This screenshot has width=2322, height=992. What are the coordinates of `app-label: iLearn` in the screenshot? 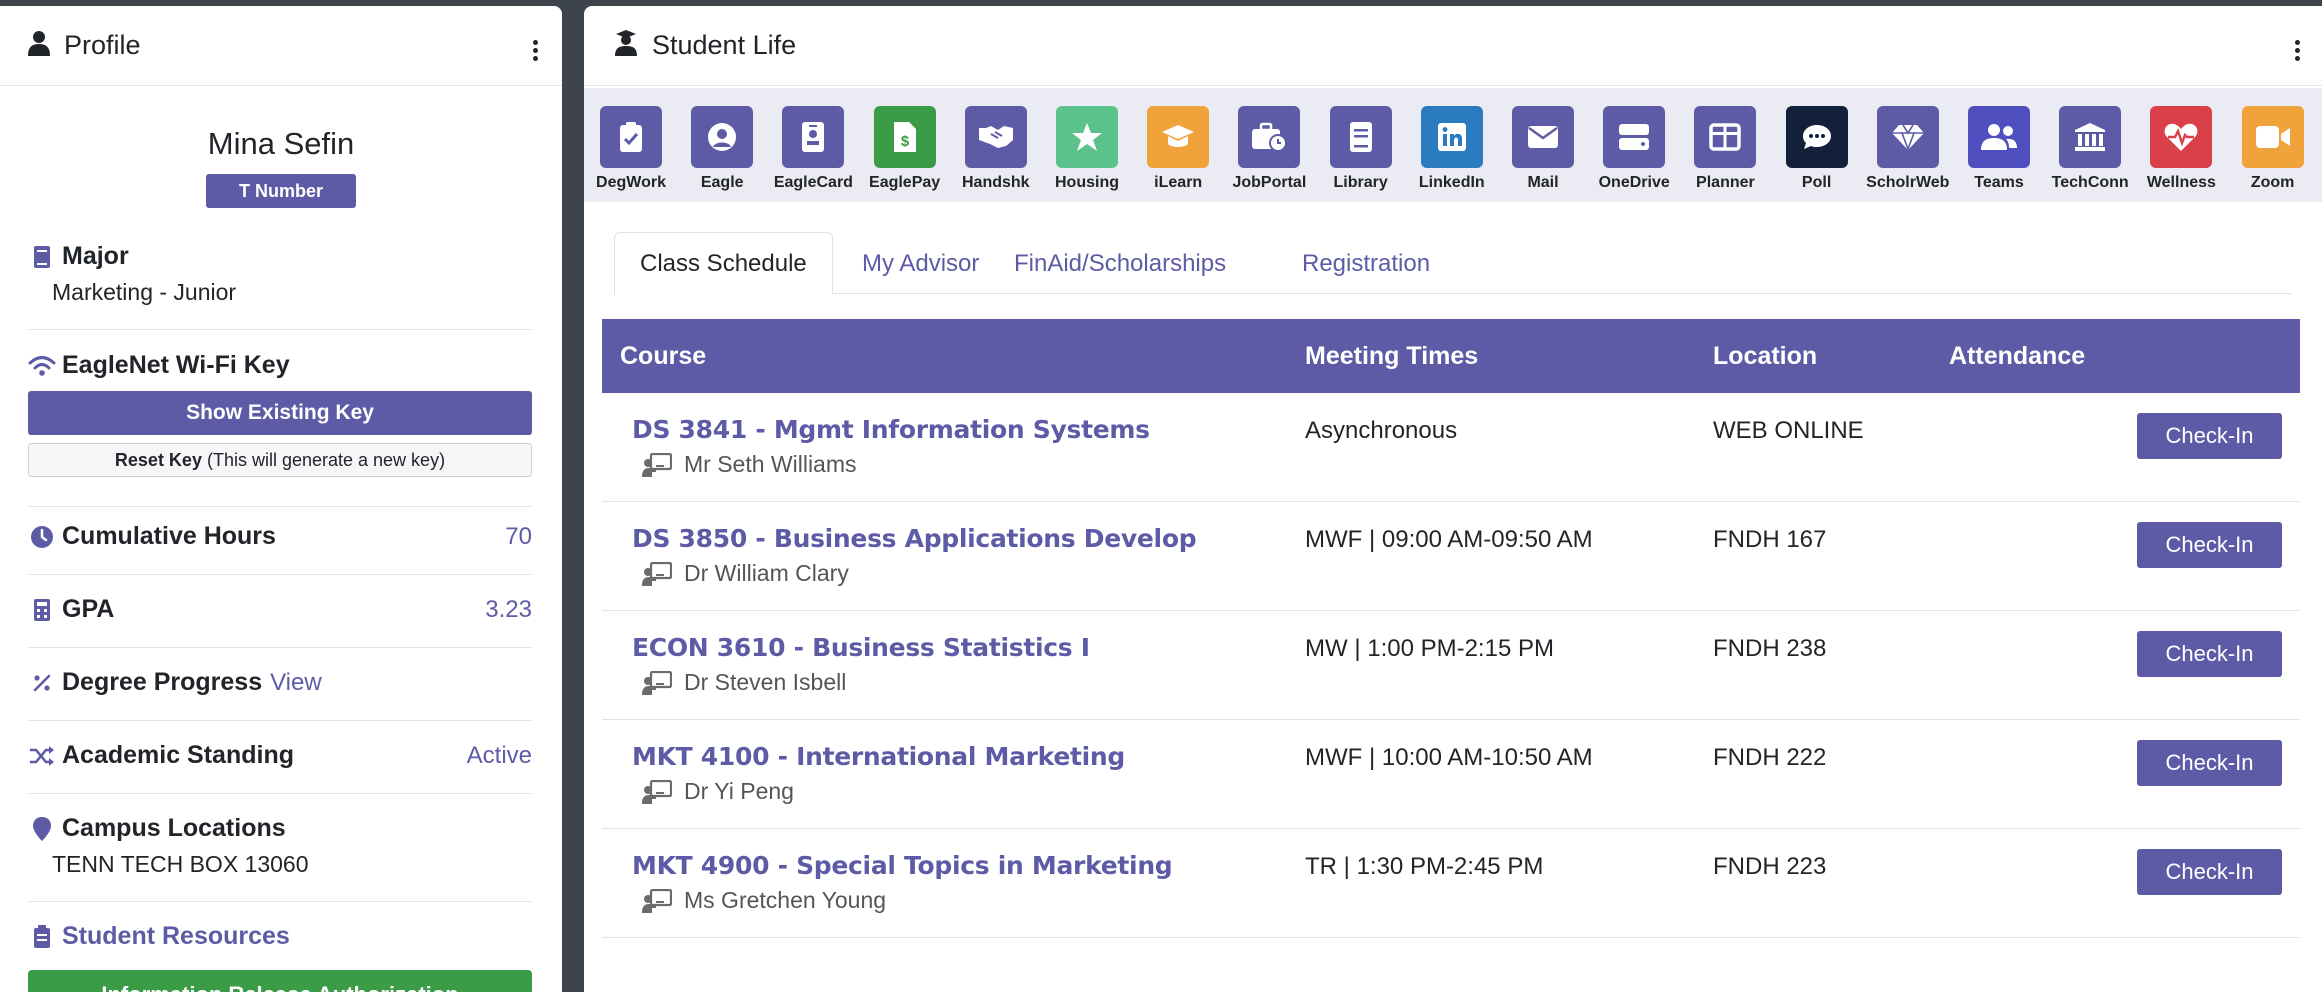 It's located at (1178, 182).